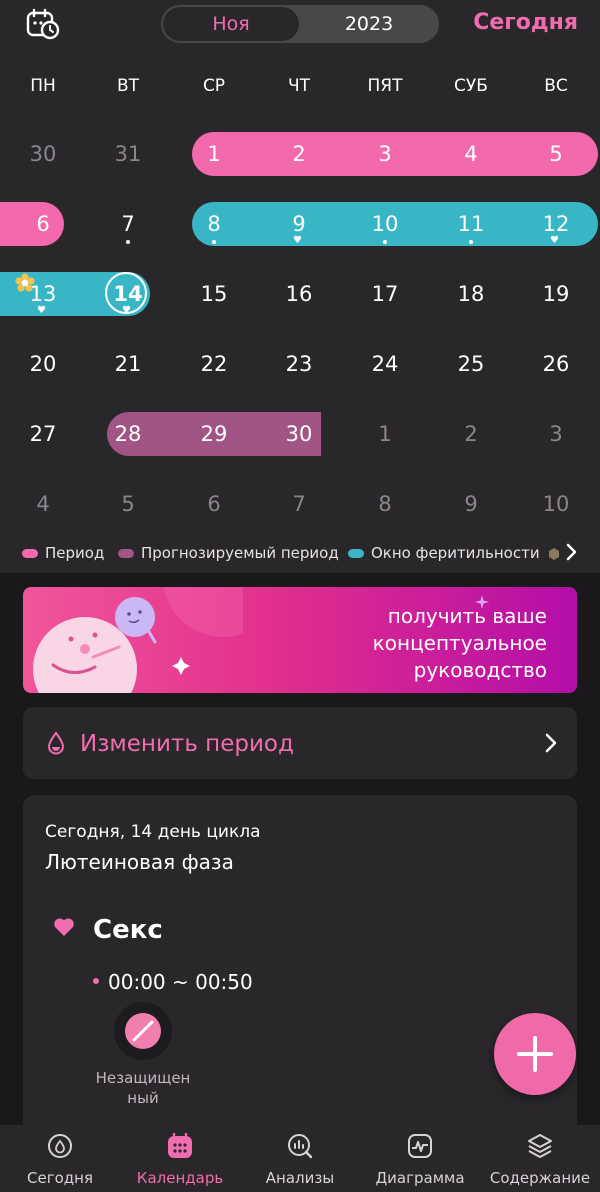 Image resolution: width=600 pixels, height=1192 pixels. What do you see at coordinates (231, 24) in the screenshot?
I see `month-selector: Ноя` at bounding box center [231, 24].